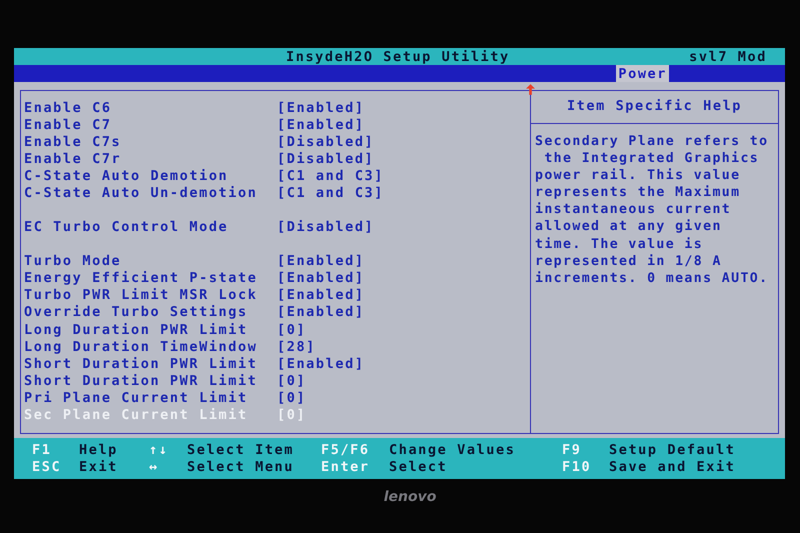 The height and width of the screenshot is (533, 800). What do you see at coordinates (150, 312) in the screenshot?
I see `setting-label: Override Turbo Settings` at bounding box center [150, 312].